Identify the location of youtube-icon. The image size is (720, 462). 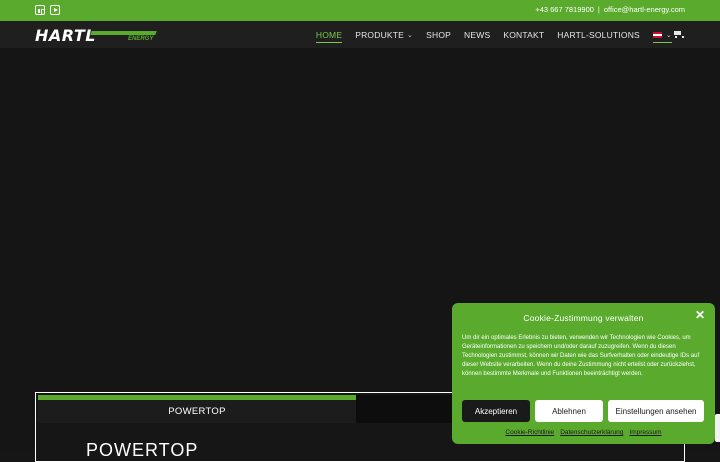
(55, 10).